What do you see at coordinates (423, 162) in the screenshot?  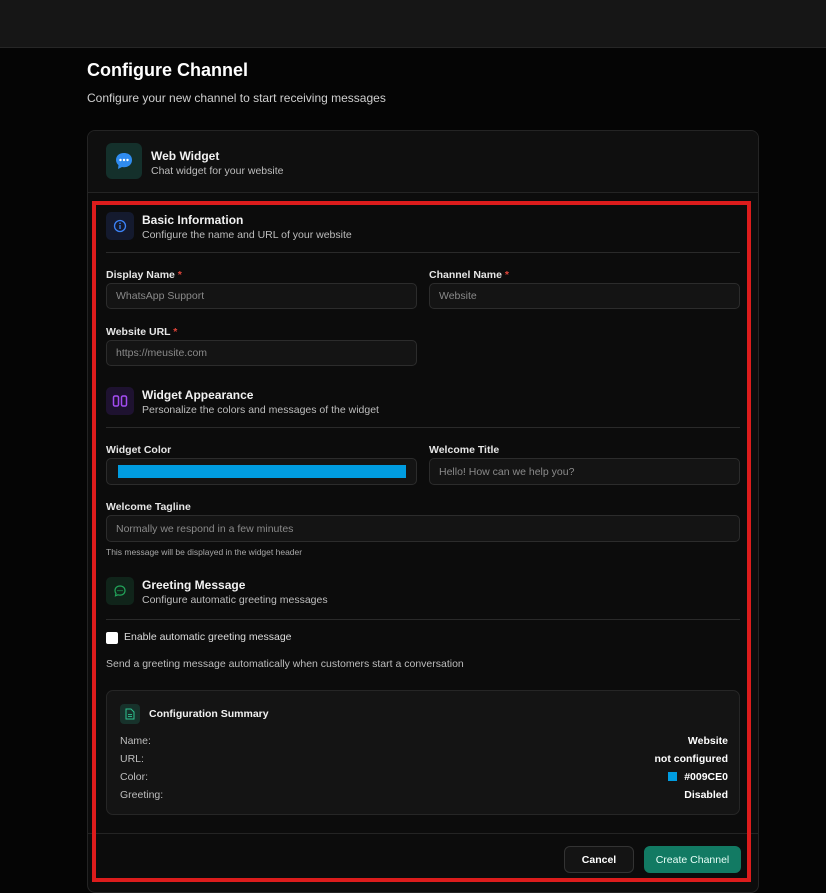 I see `channel-header: Web Widget Chat widget for your website` at bounding box center [423, 162].